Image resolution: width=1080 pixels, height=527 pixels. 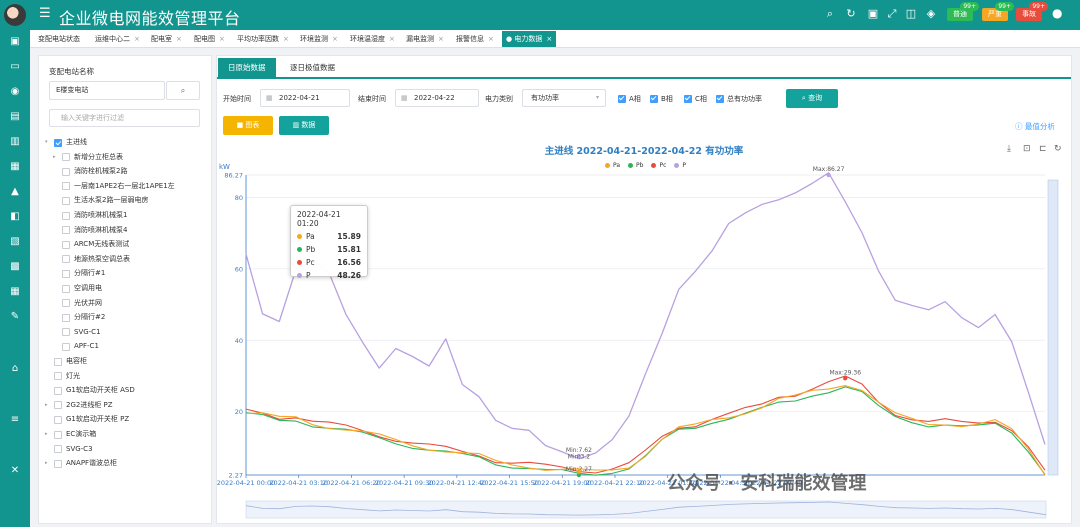 I want to click on theme-icon: ◈, so click(x=931, y=13).